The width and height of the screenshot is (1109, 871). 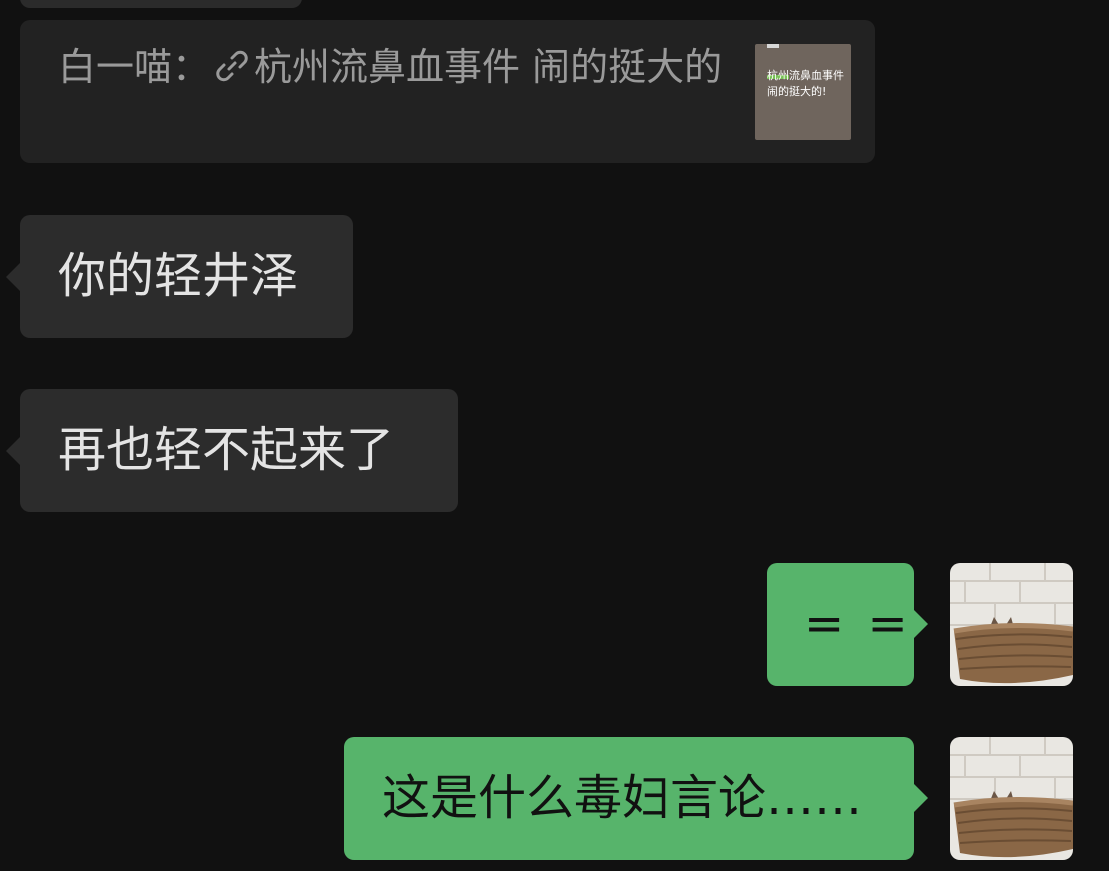 I want to click on incoming-message-bubble: 再也轻不起来了, so click(x=232, y=450).